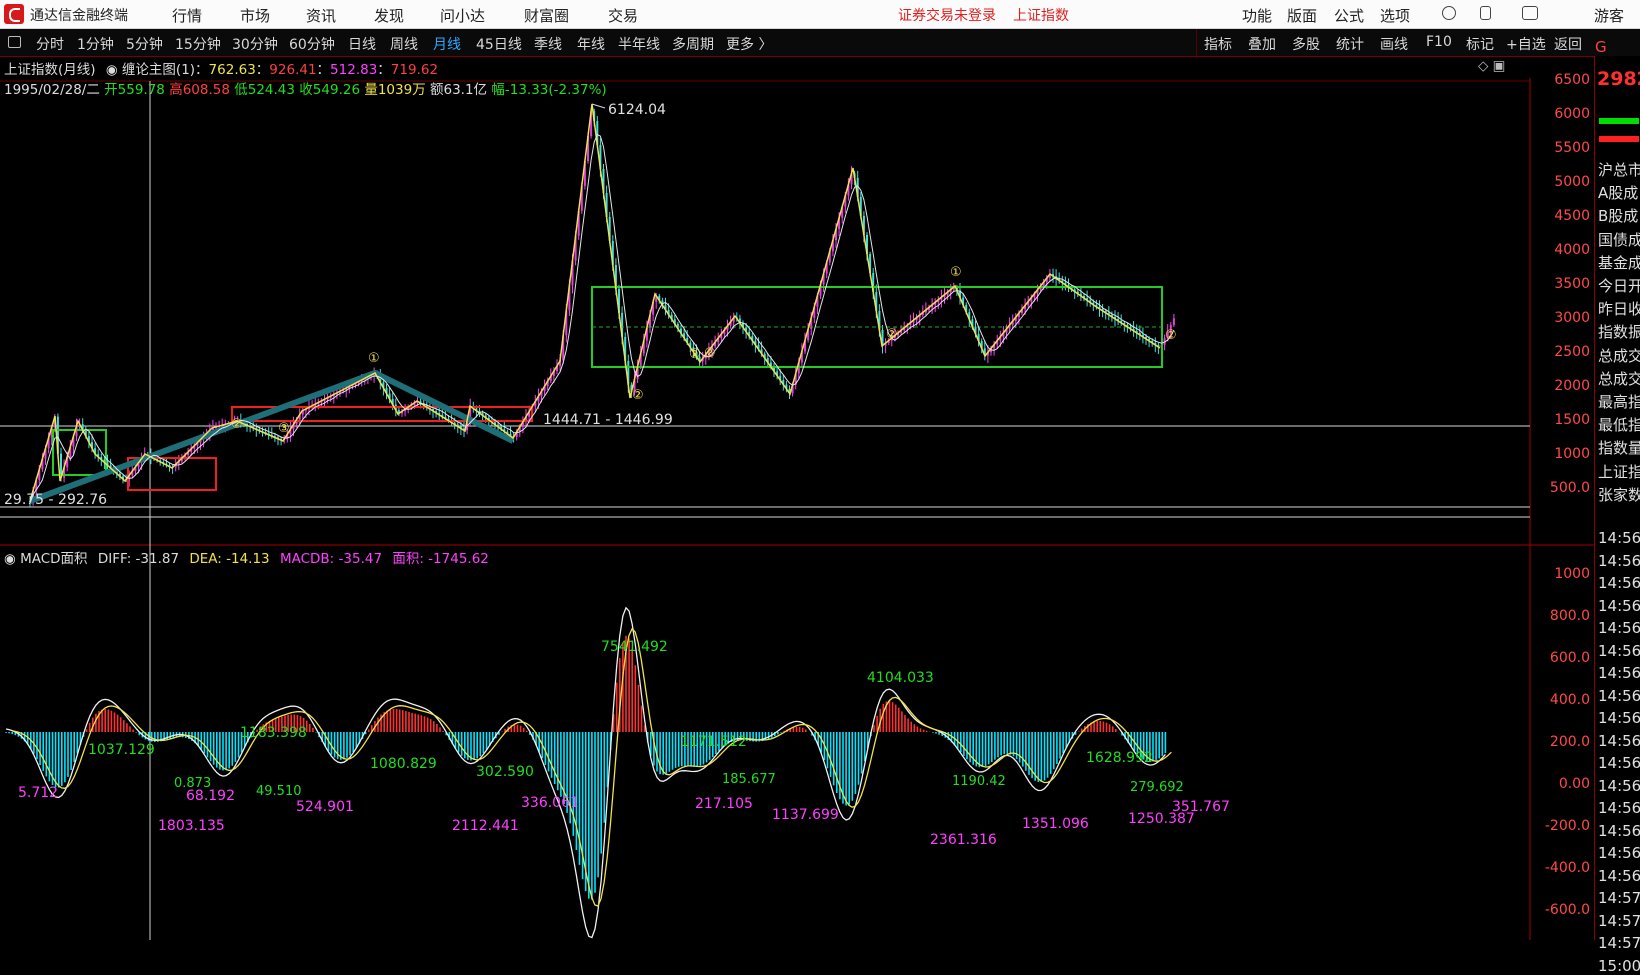 Image resolution: width=1640 pixels, height=975 pixels. What do you see at coordinates (591, 44) in the screenshot?
I see `period-tab-yearly: 年线` at bounding box center [591, 44].